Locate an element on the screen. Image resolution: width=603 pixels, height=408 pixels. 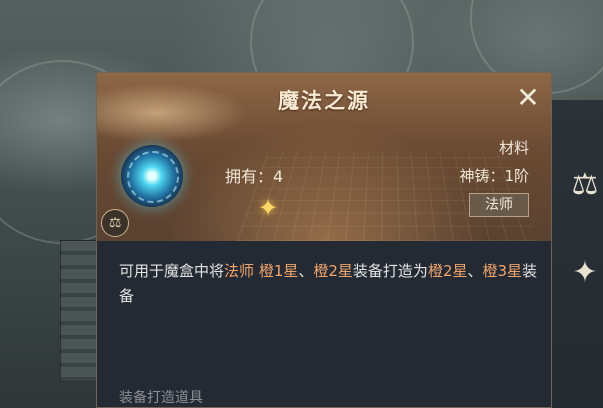
item-name: 魔法之源 is located at coordinates (324, 100).